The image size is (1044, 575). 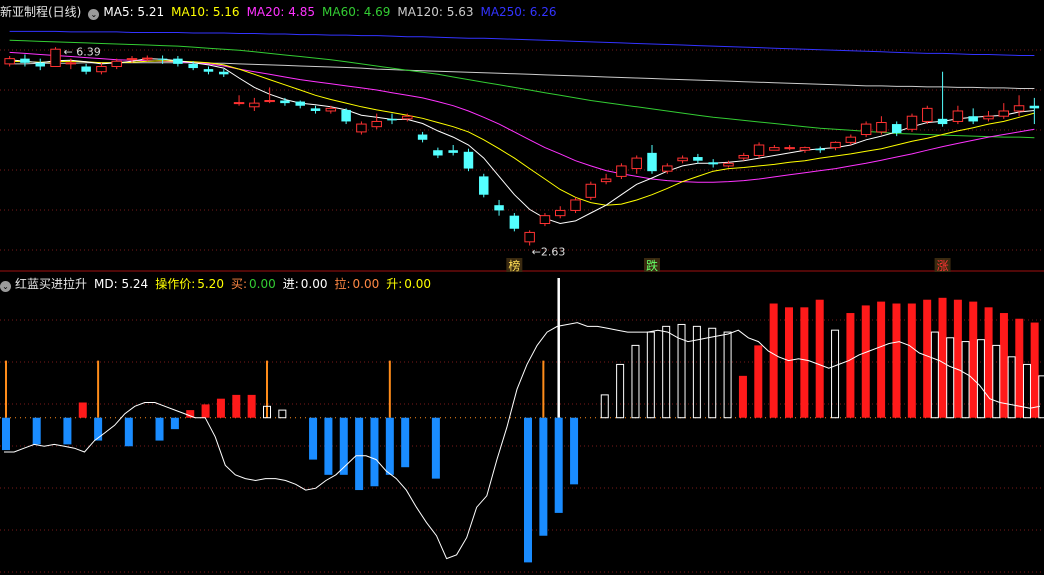 I want to click on price-label: 操作价:, so click(x=175, y=284).